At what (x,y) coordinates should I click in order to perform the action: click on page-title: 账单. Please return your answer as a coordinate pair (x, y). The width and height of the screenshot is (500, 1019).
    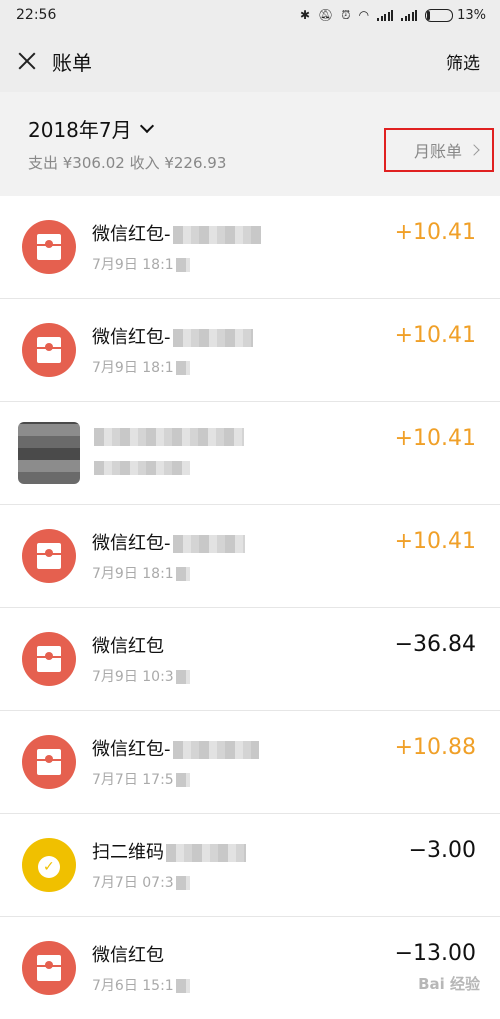
    Looking at the image, I should click on (72, 62).